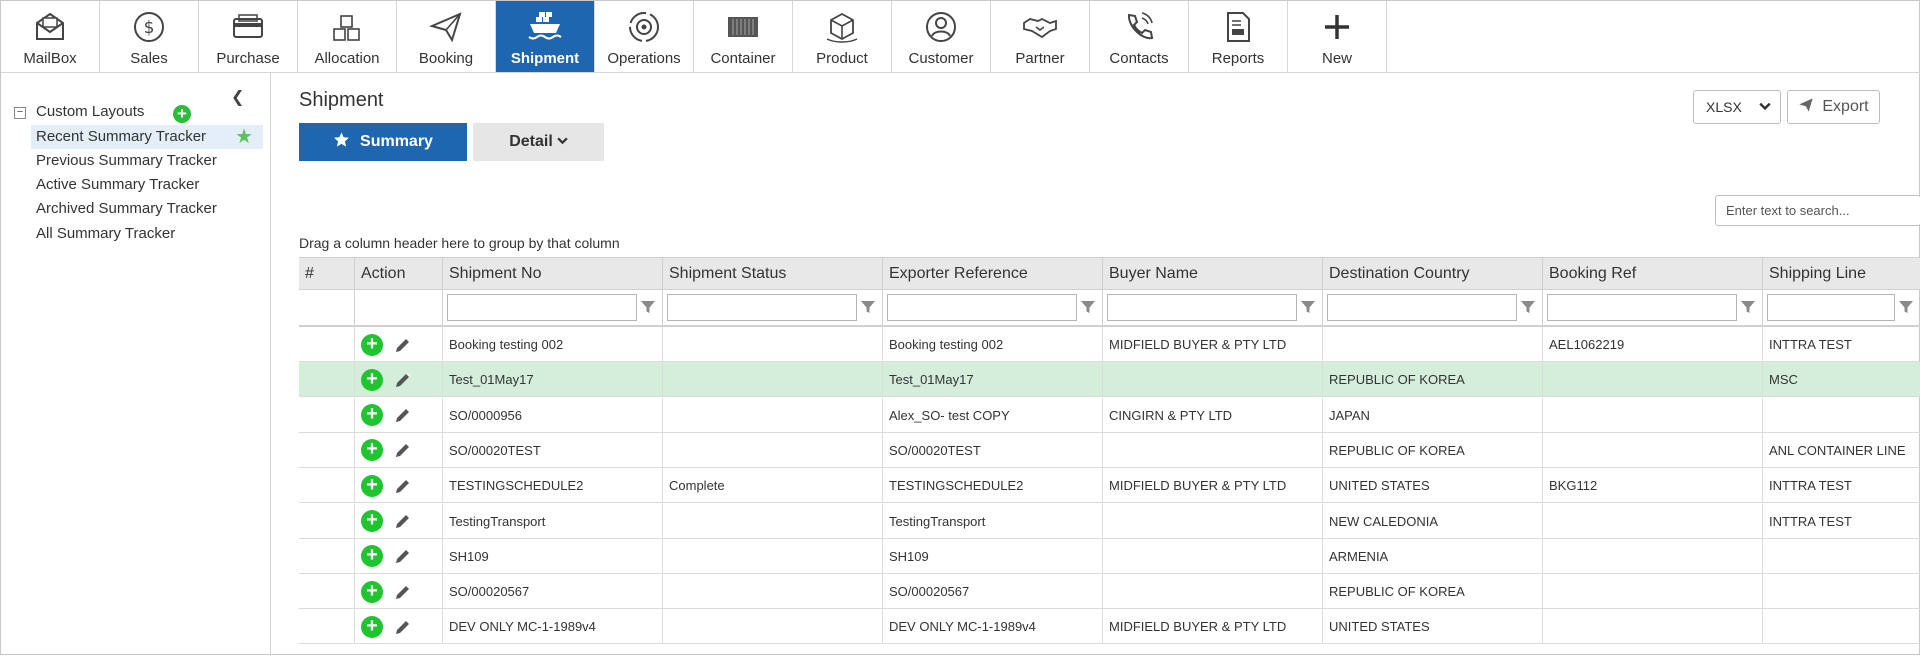  I want to click on nav-label: Booking, so click(446, 58).